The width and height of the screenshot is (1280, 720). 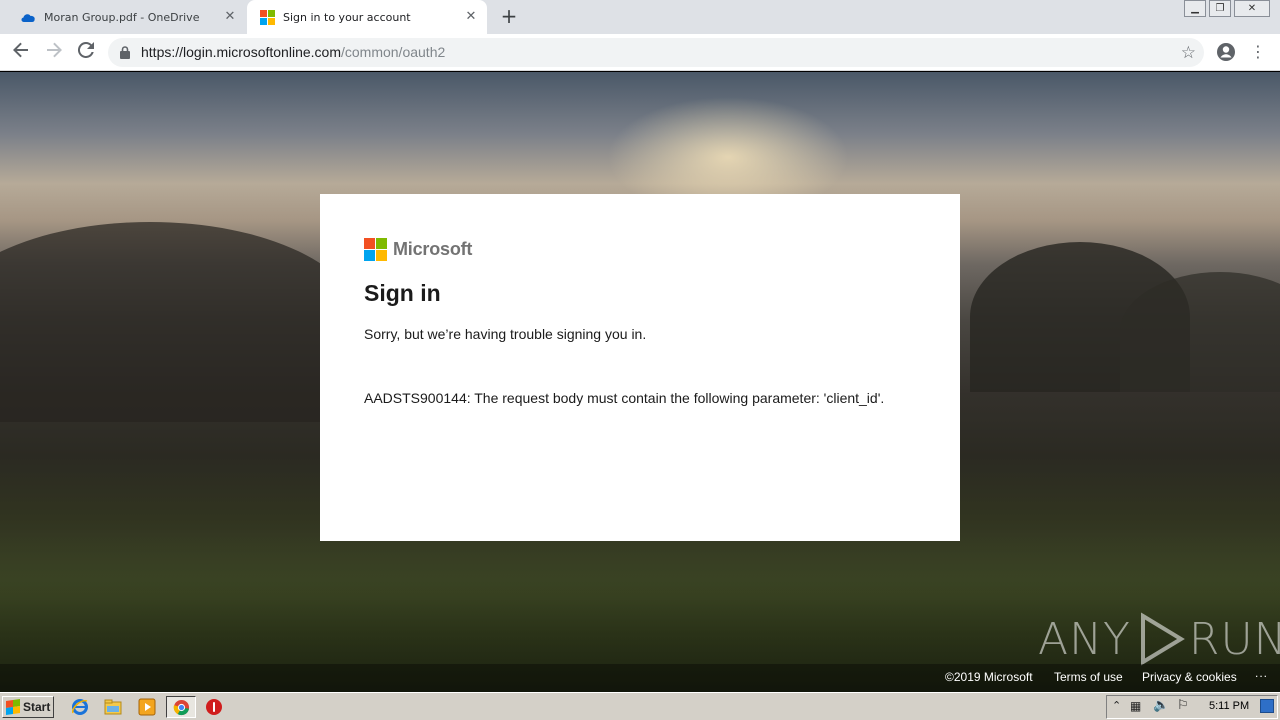 What do you see at coordinates (1192, 707) in the screenshot?
I see `system-tray: ⌃ ▦ 🔈 ⚐` at bounding box center [1192, 707].